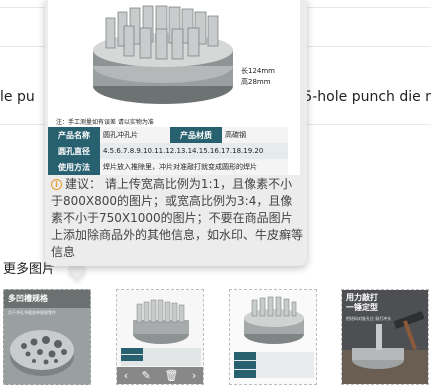 The image size is (431, 389). Describe the element at coordinates (146, 375) in the screenshot. I see `edit-icon: ✎` at that location.